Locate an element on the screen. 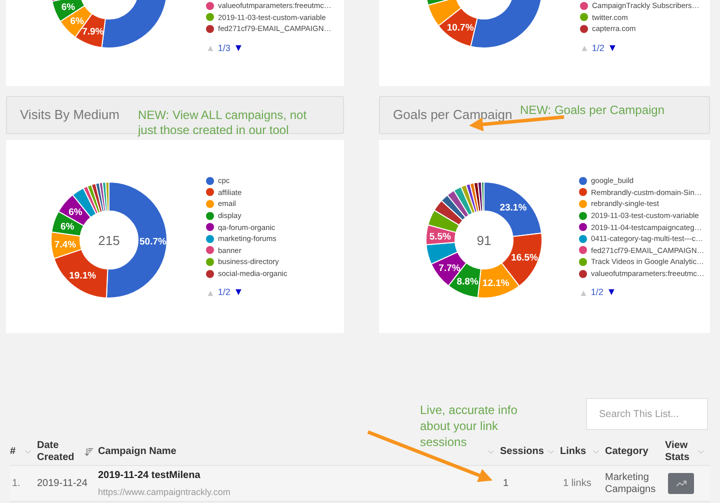  chart-total: 215 is located at coordinates (109, 240).